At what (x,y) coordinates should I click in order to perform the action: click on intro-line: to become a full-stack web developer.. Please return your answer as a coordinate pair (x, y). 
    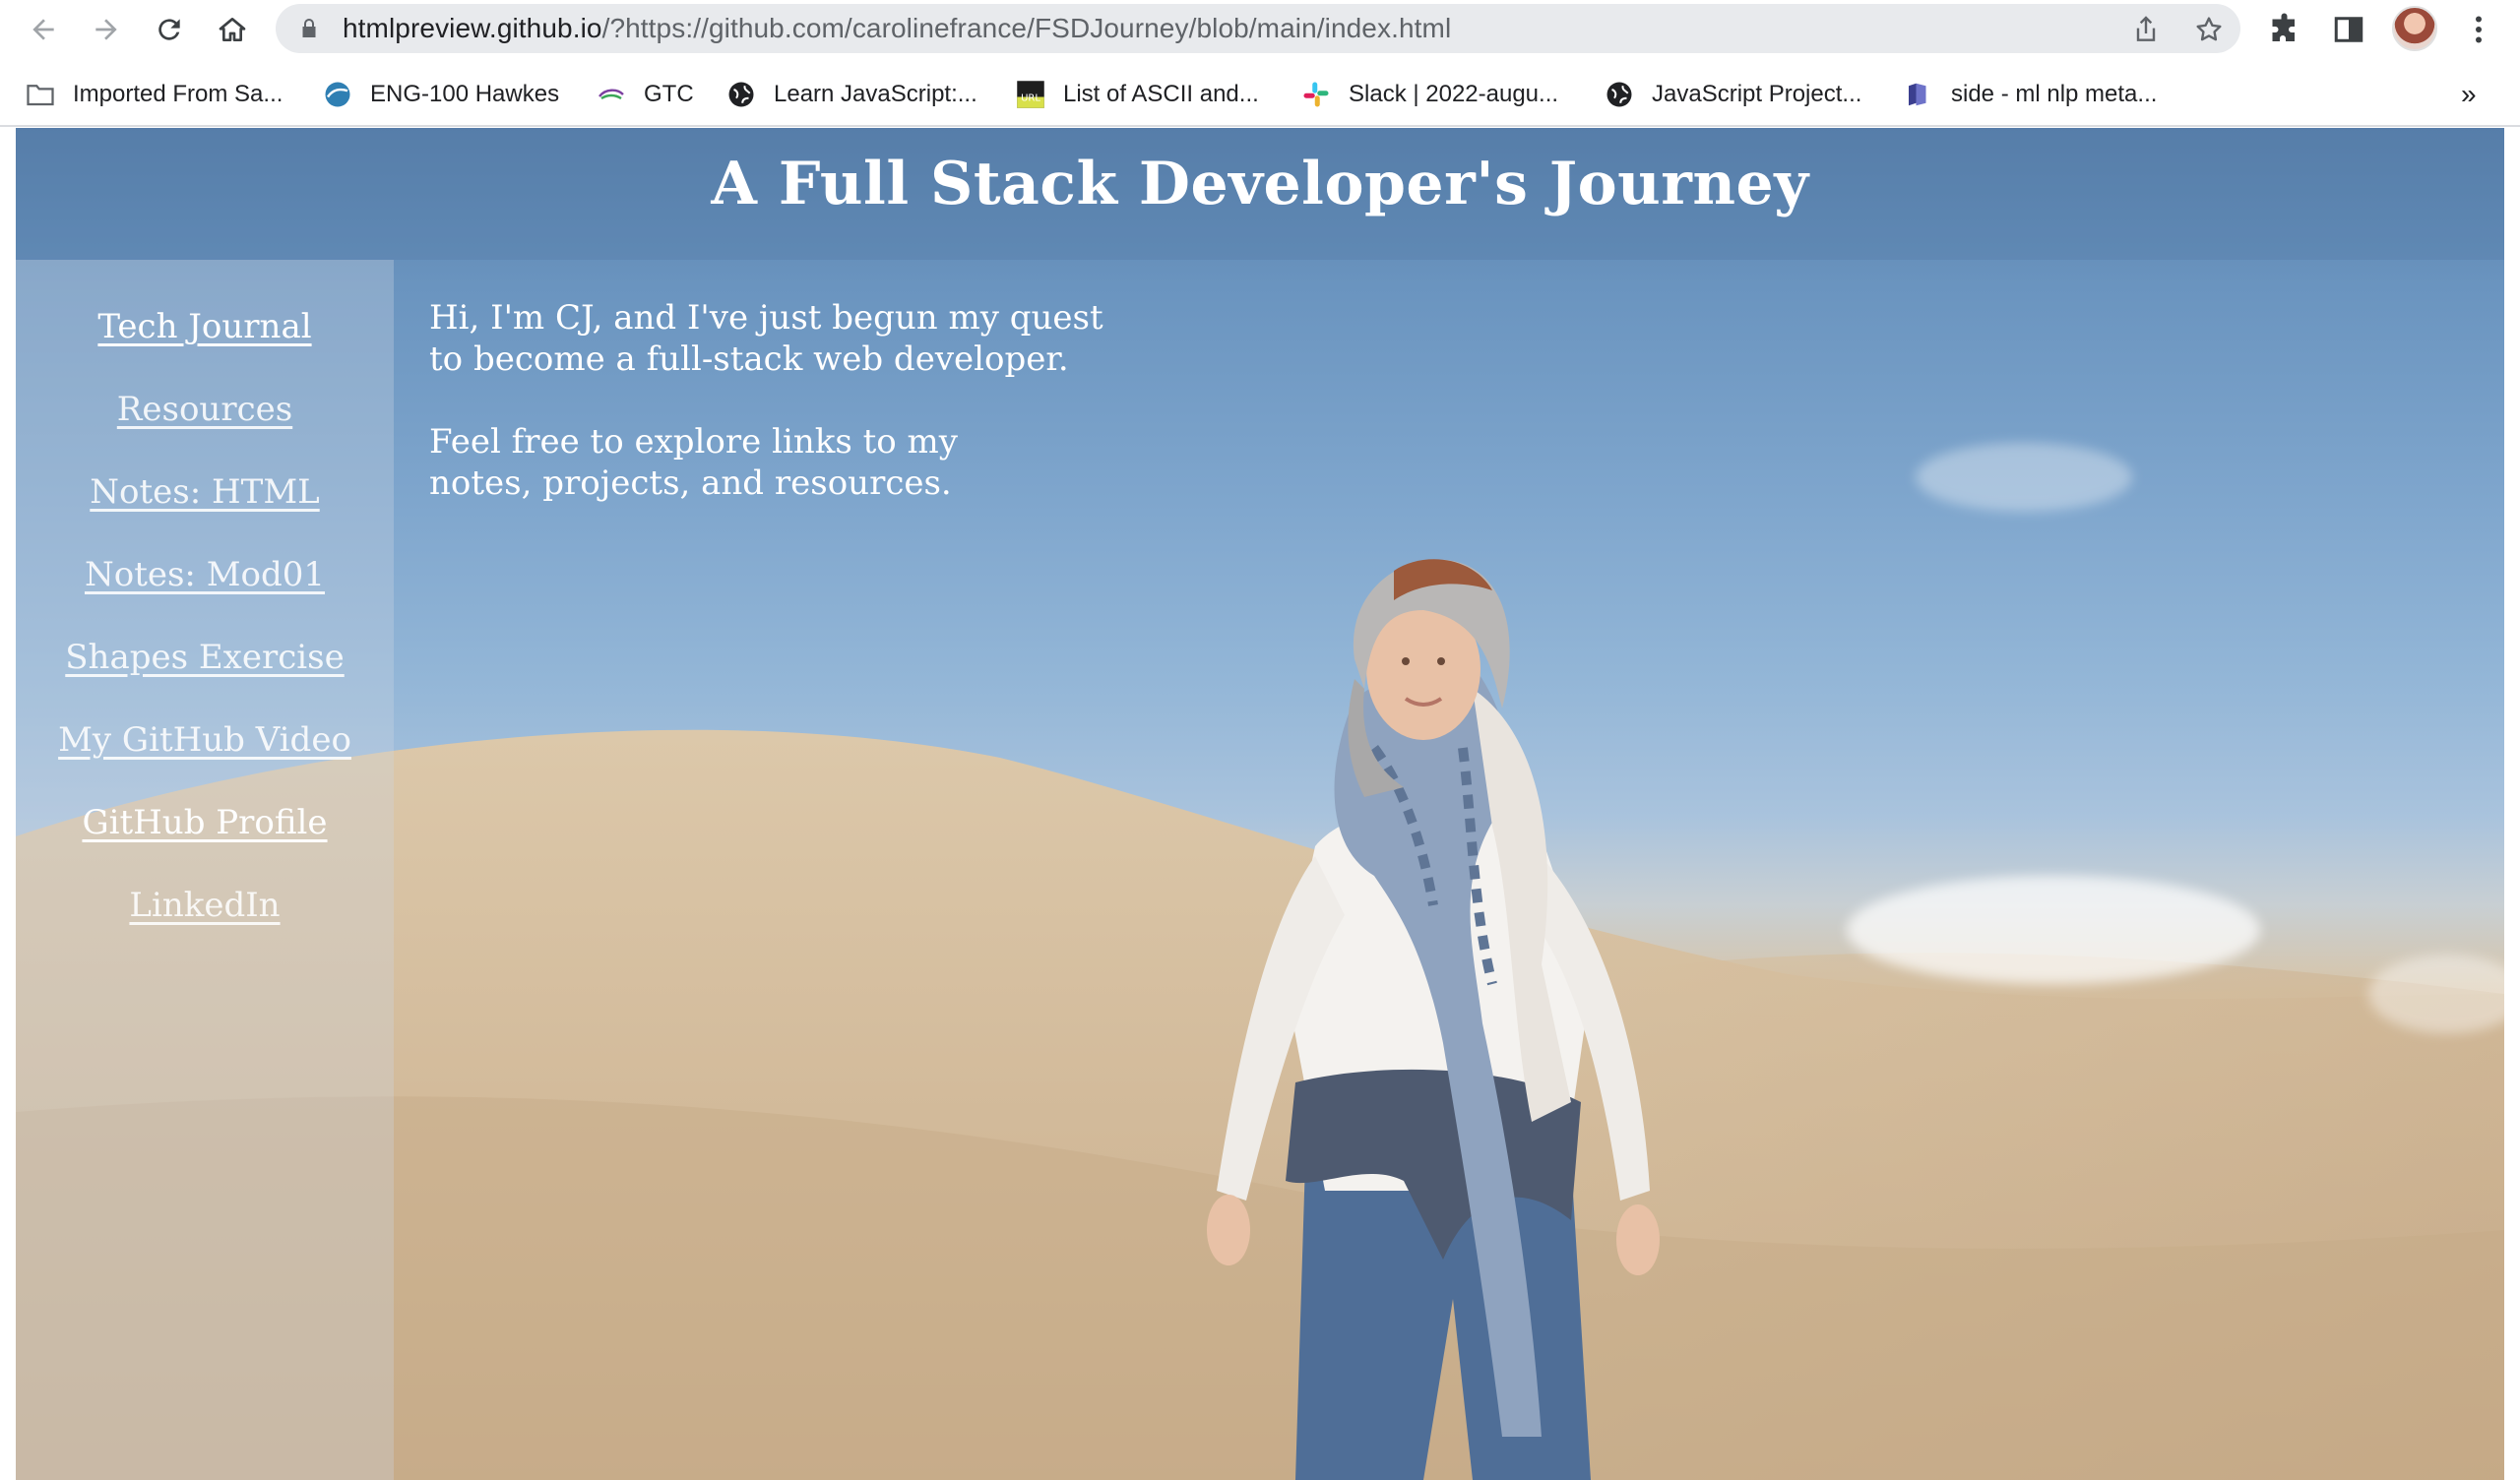
    Looking at the image, I should click on (749, 359).